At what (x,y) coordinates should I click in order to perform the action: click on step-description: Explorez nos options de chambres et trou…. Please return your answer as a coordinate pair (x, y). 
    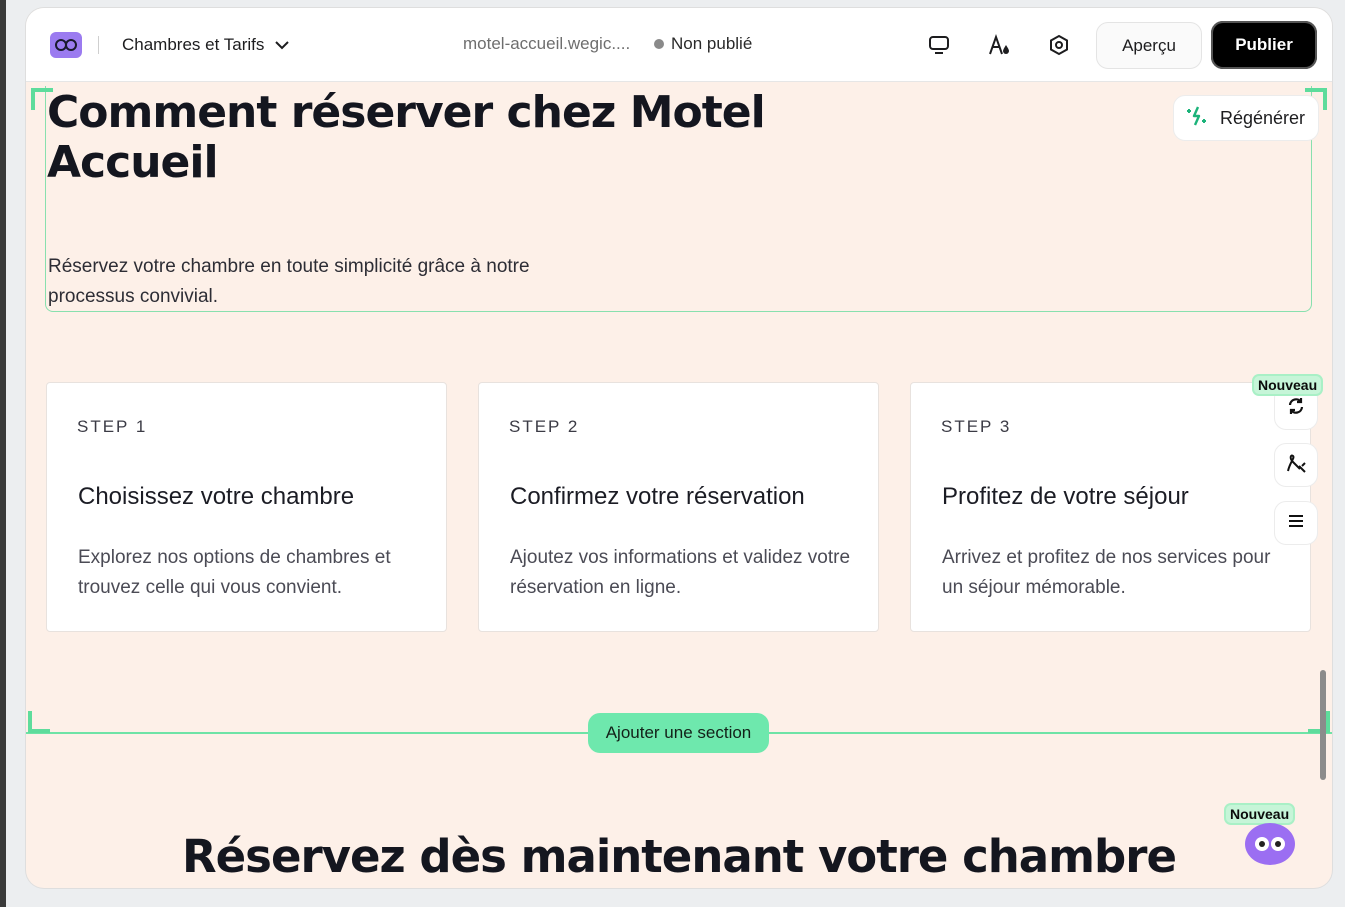
    Looking at the image, I should click on (234, 572).